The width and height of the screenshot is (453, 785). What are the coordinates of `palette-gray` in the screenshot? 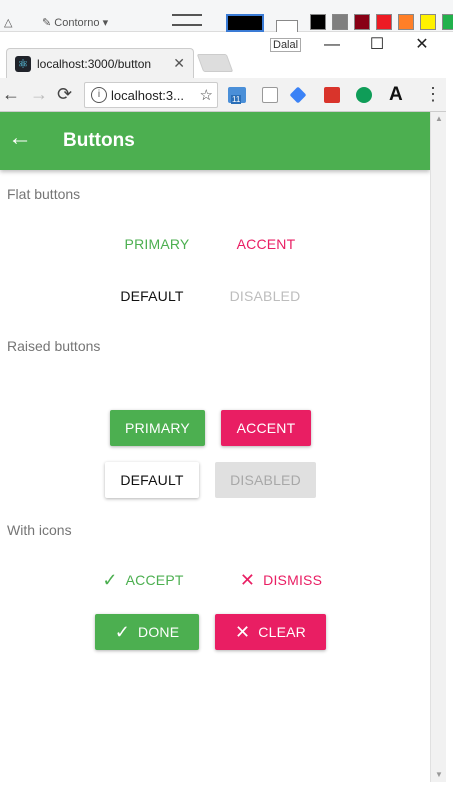 It's located at (340, 22).